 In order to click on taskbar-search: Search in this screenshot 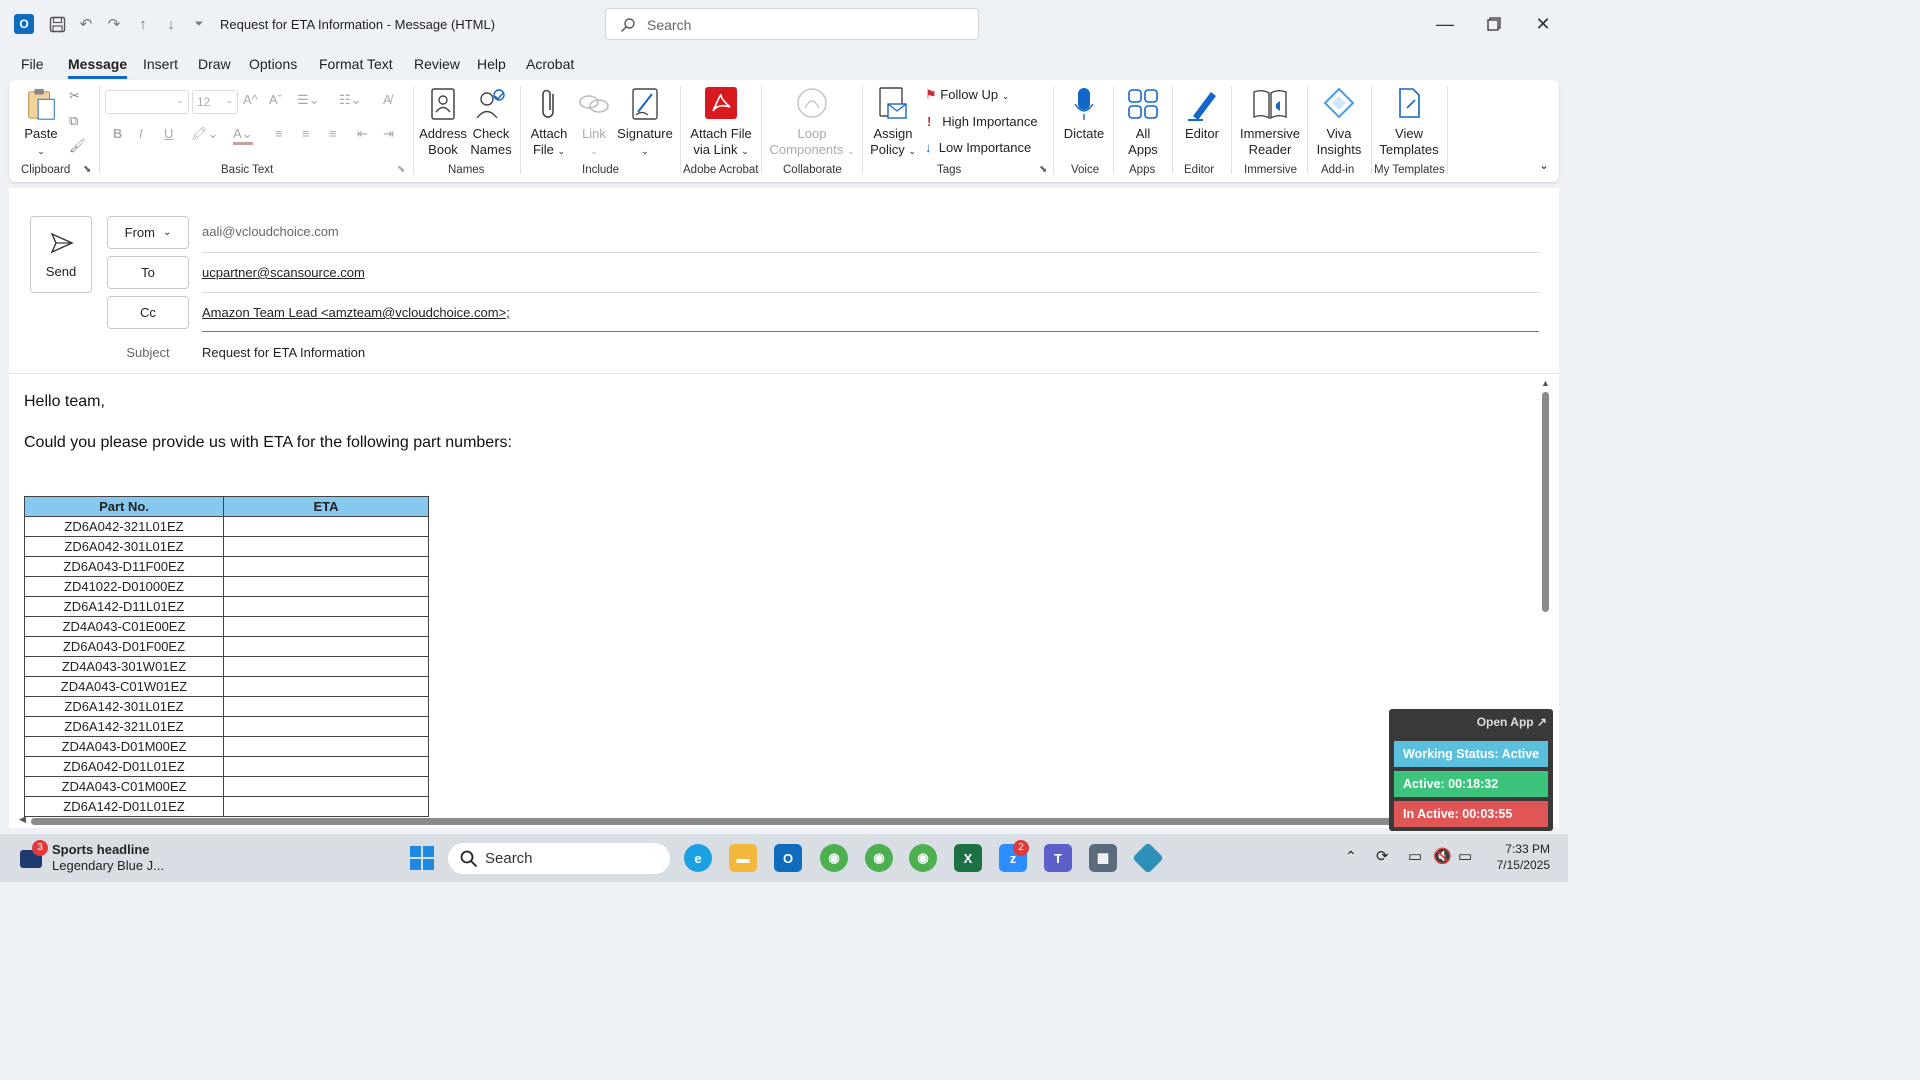, I will do `click(559, 858)`.